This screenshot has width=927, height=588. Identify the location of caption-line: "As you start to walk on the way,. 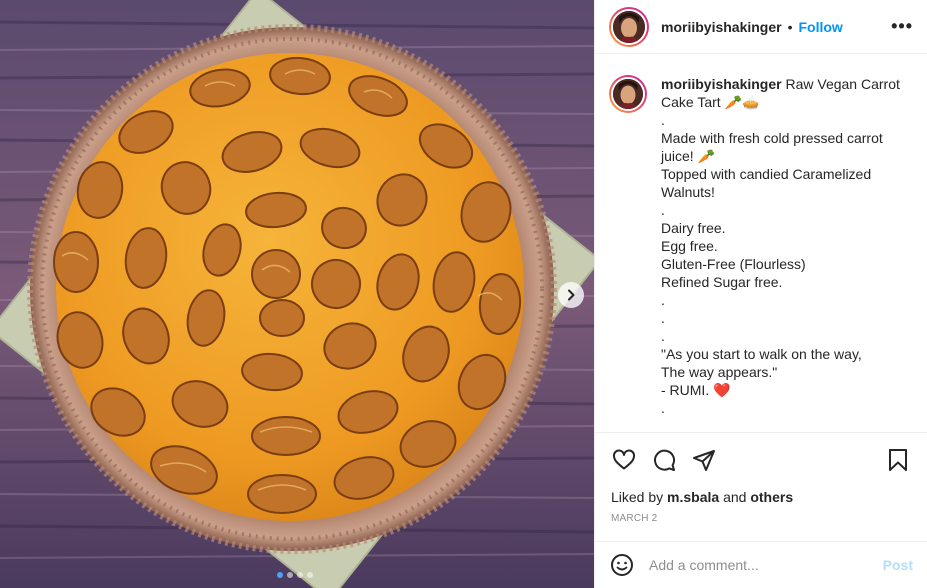
(761, 354).